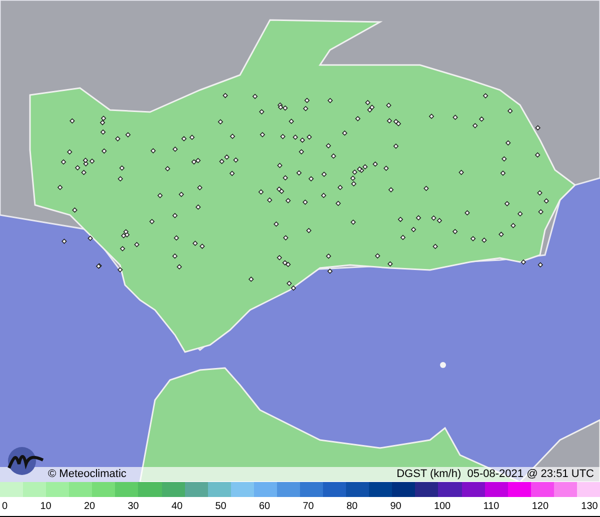  Describe the element at coordinates (46, 507) in the screenshot. I see `legend-label: 10` at that location.